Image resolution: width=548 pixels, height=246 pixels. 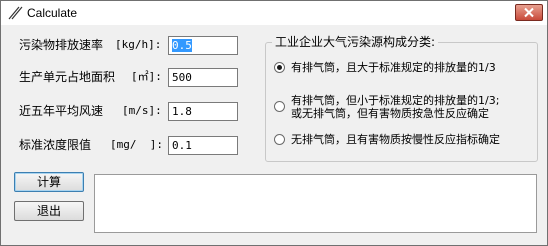 What do you see at coordinates (61, 111) in the screenshot?
I see `wind-speed-label: 近五年平均风速` at bounding box center [61, 111].